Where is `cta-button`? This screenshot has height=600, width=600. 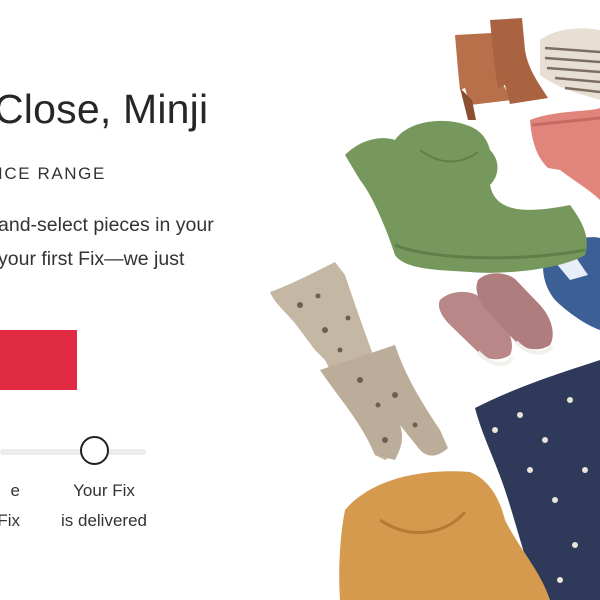
cta-button is located at coordinates (38, 360).